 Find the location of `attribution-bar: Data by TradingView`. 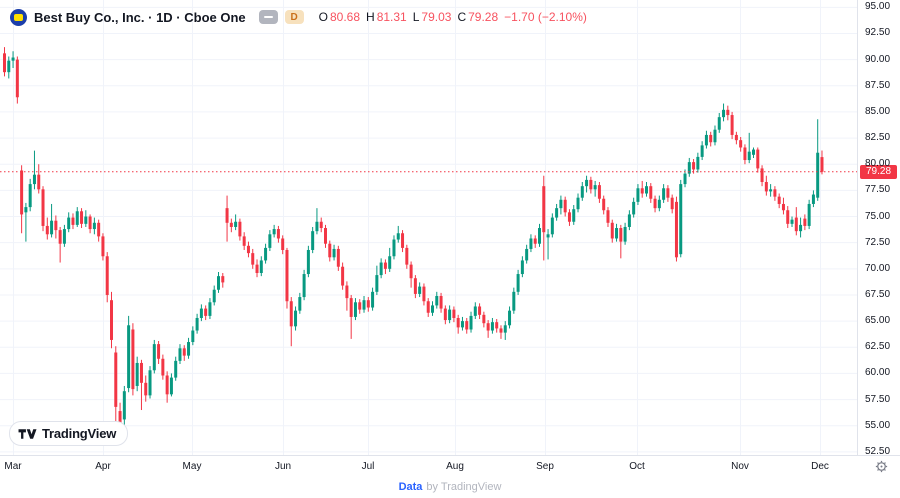

attribution-bar: Data by TradingView is located at coordinates (450, 487).